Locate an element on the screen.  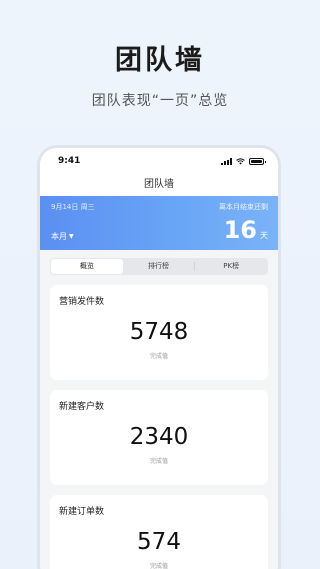
status-icons is located at coordinates (243, 161).